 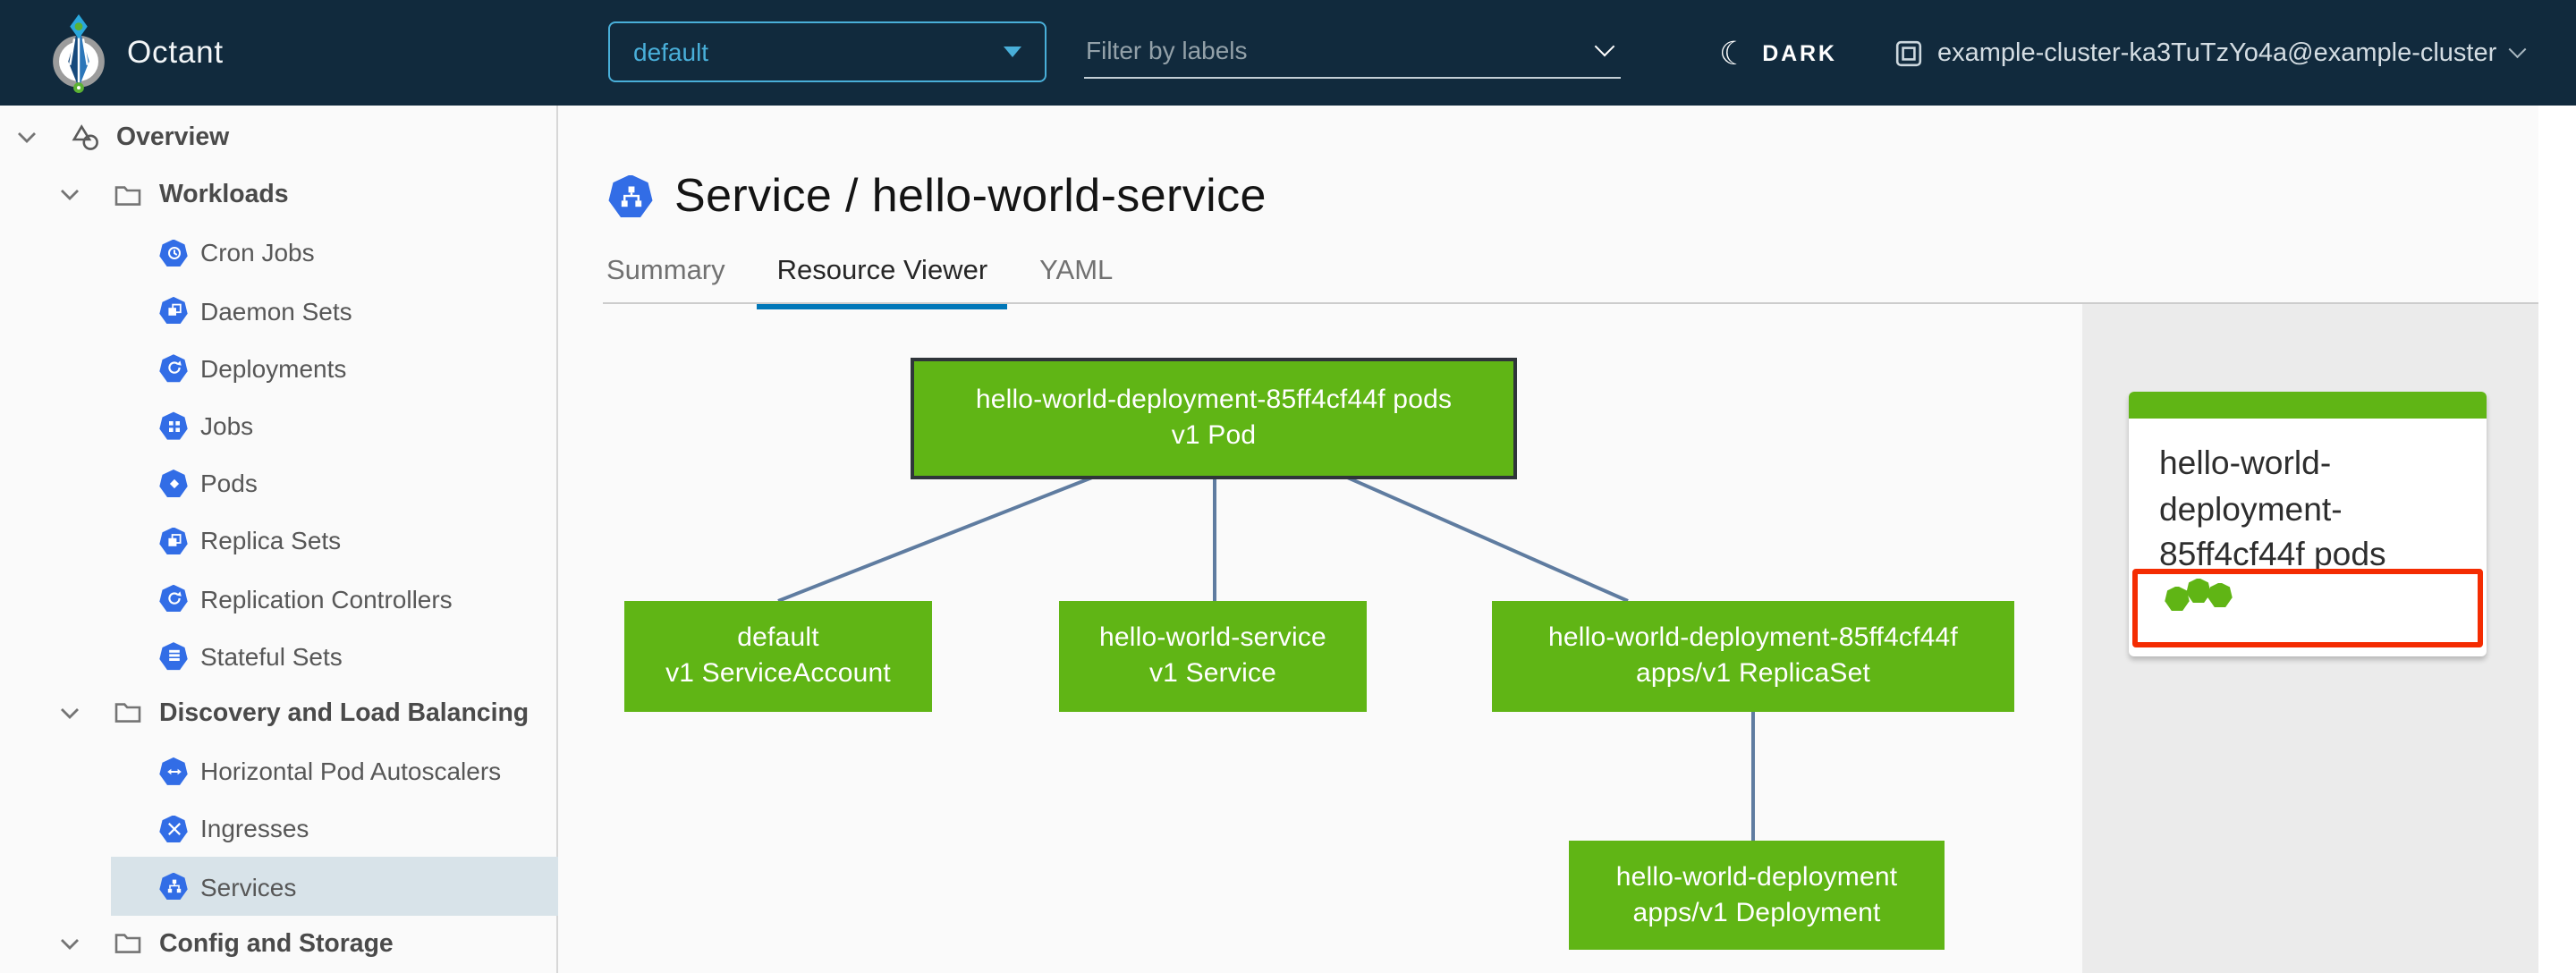 I want to click on sidebar-item-label: Replication Controllers, so click(x=326, y=598).